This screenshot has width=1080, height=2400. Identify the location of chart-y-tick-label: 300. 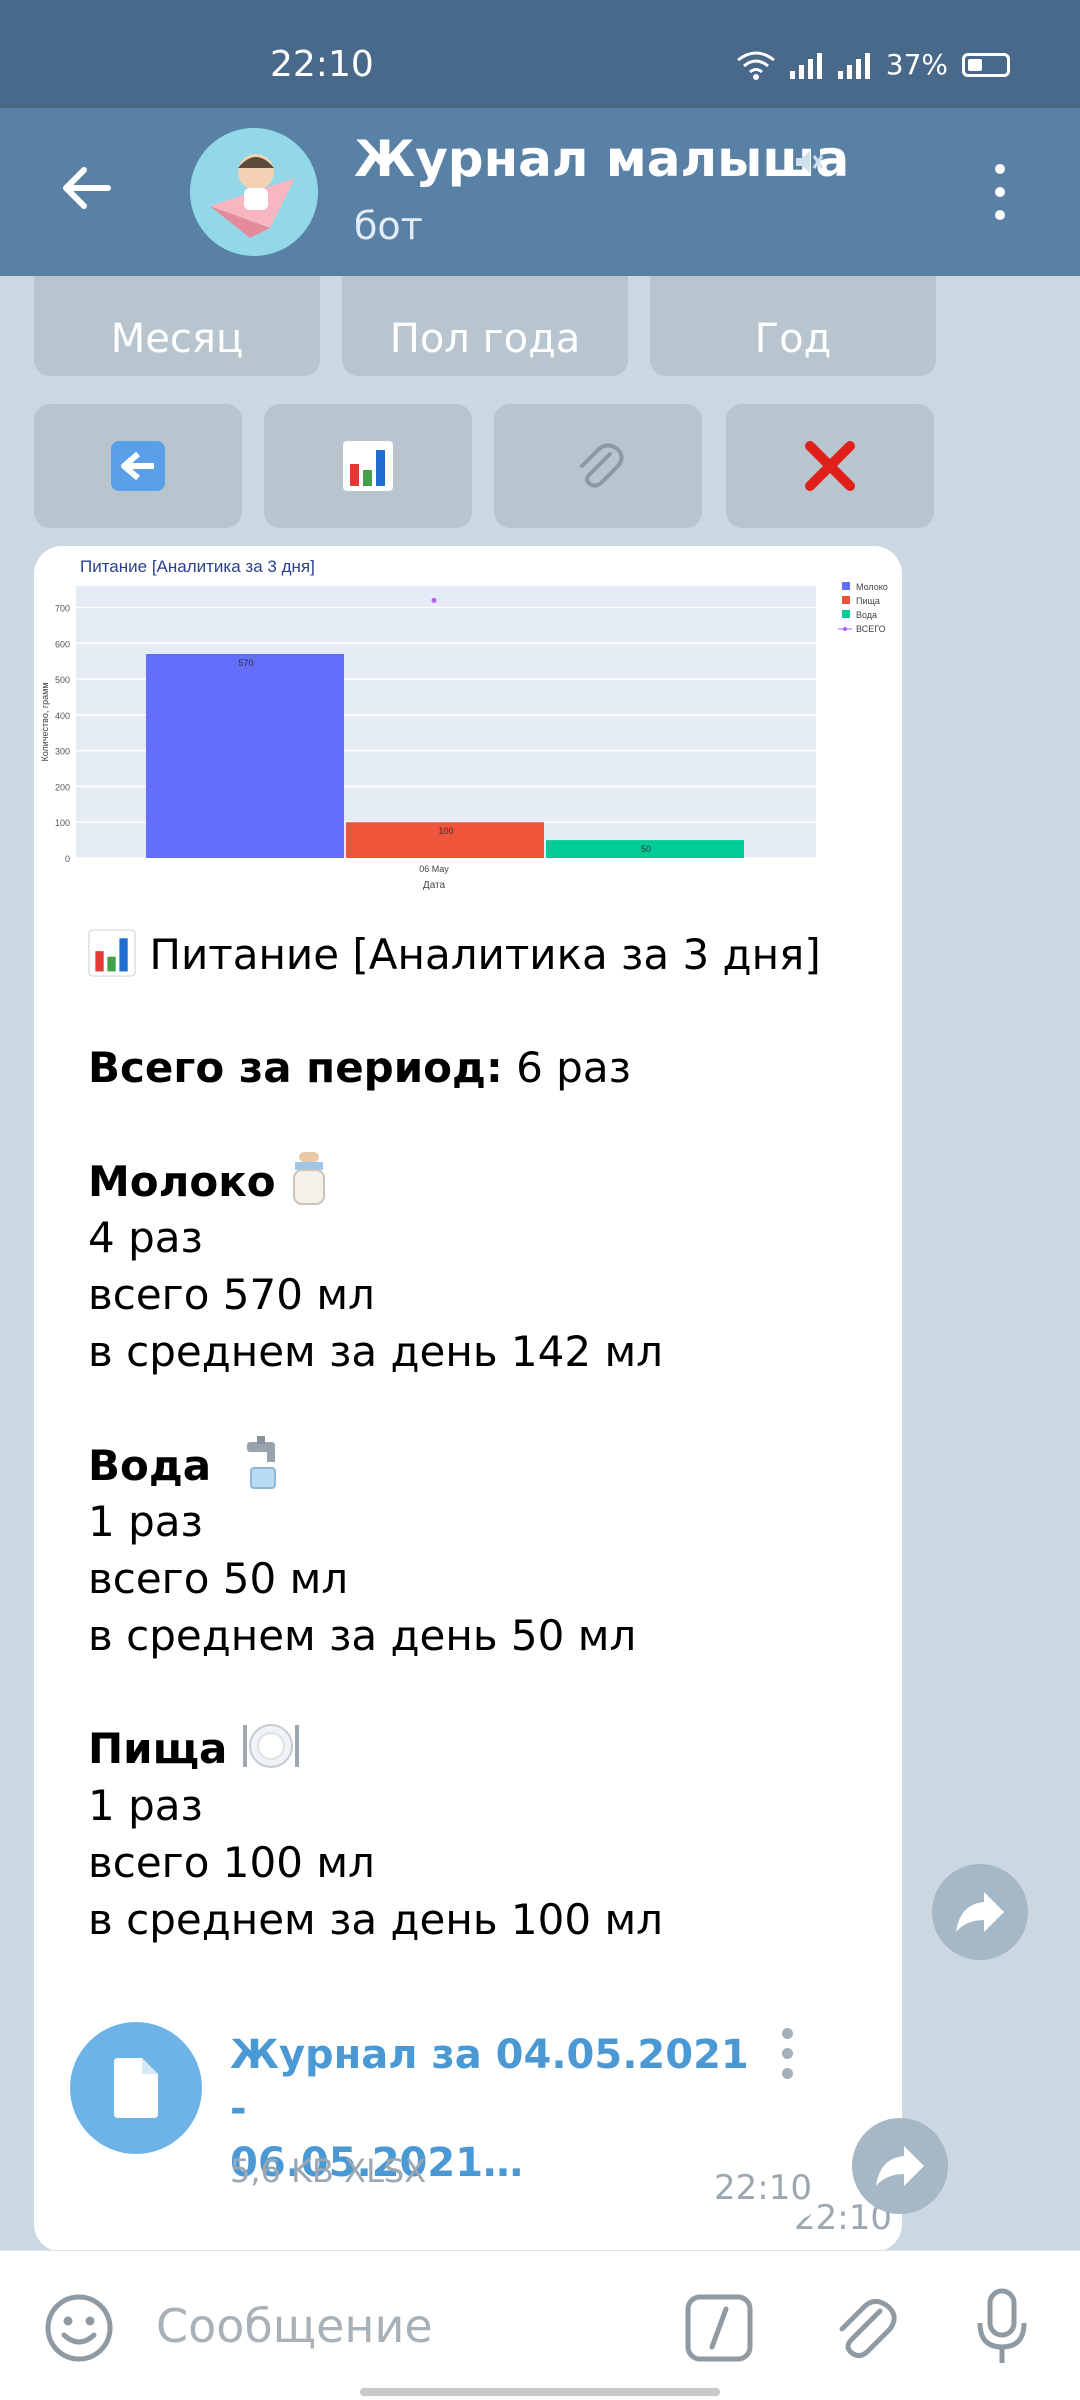
(62, 752).